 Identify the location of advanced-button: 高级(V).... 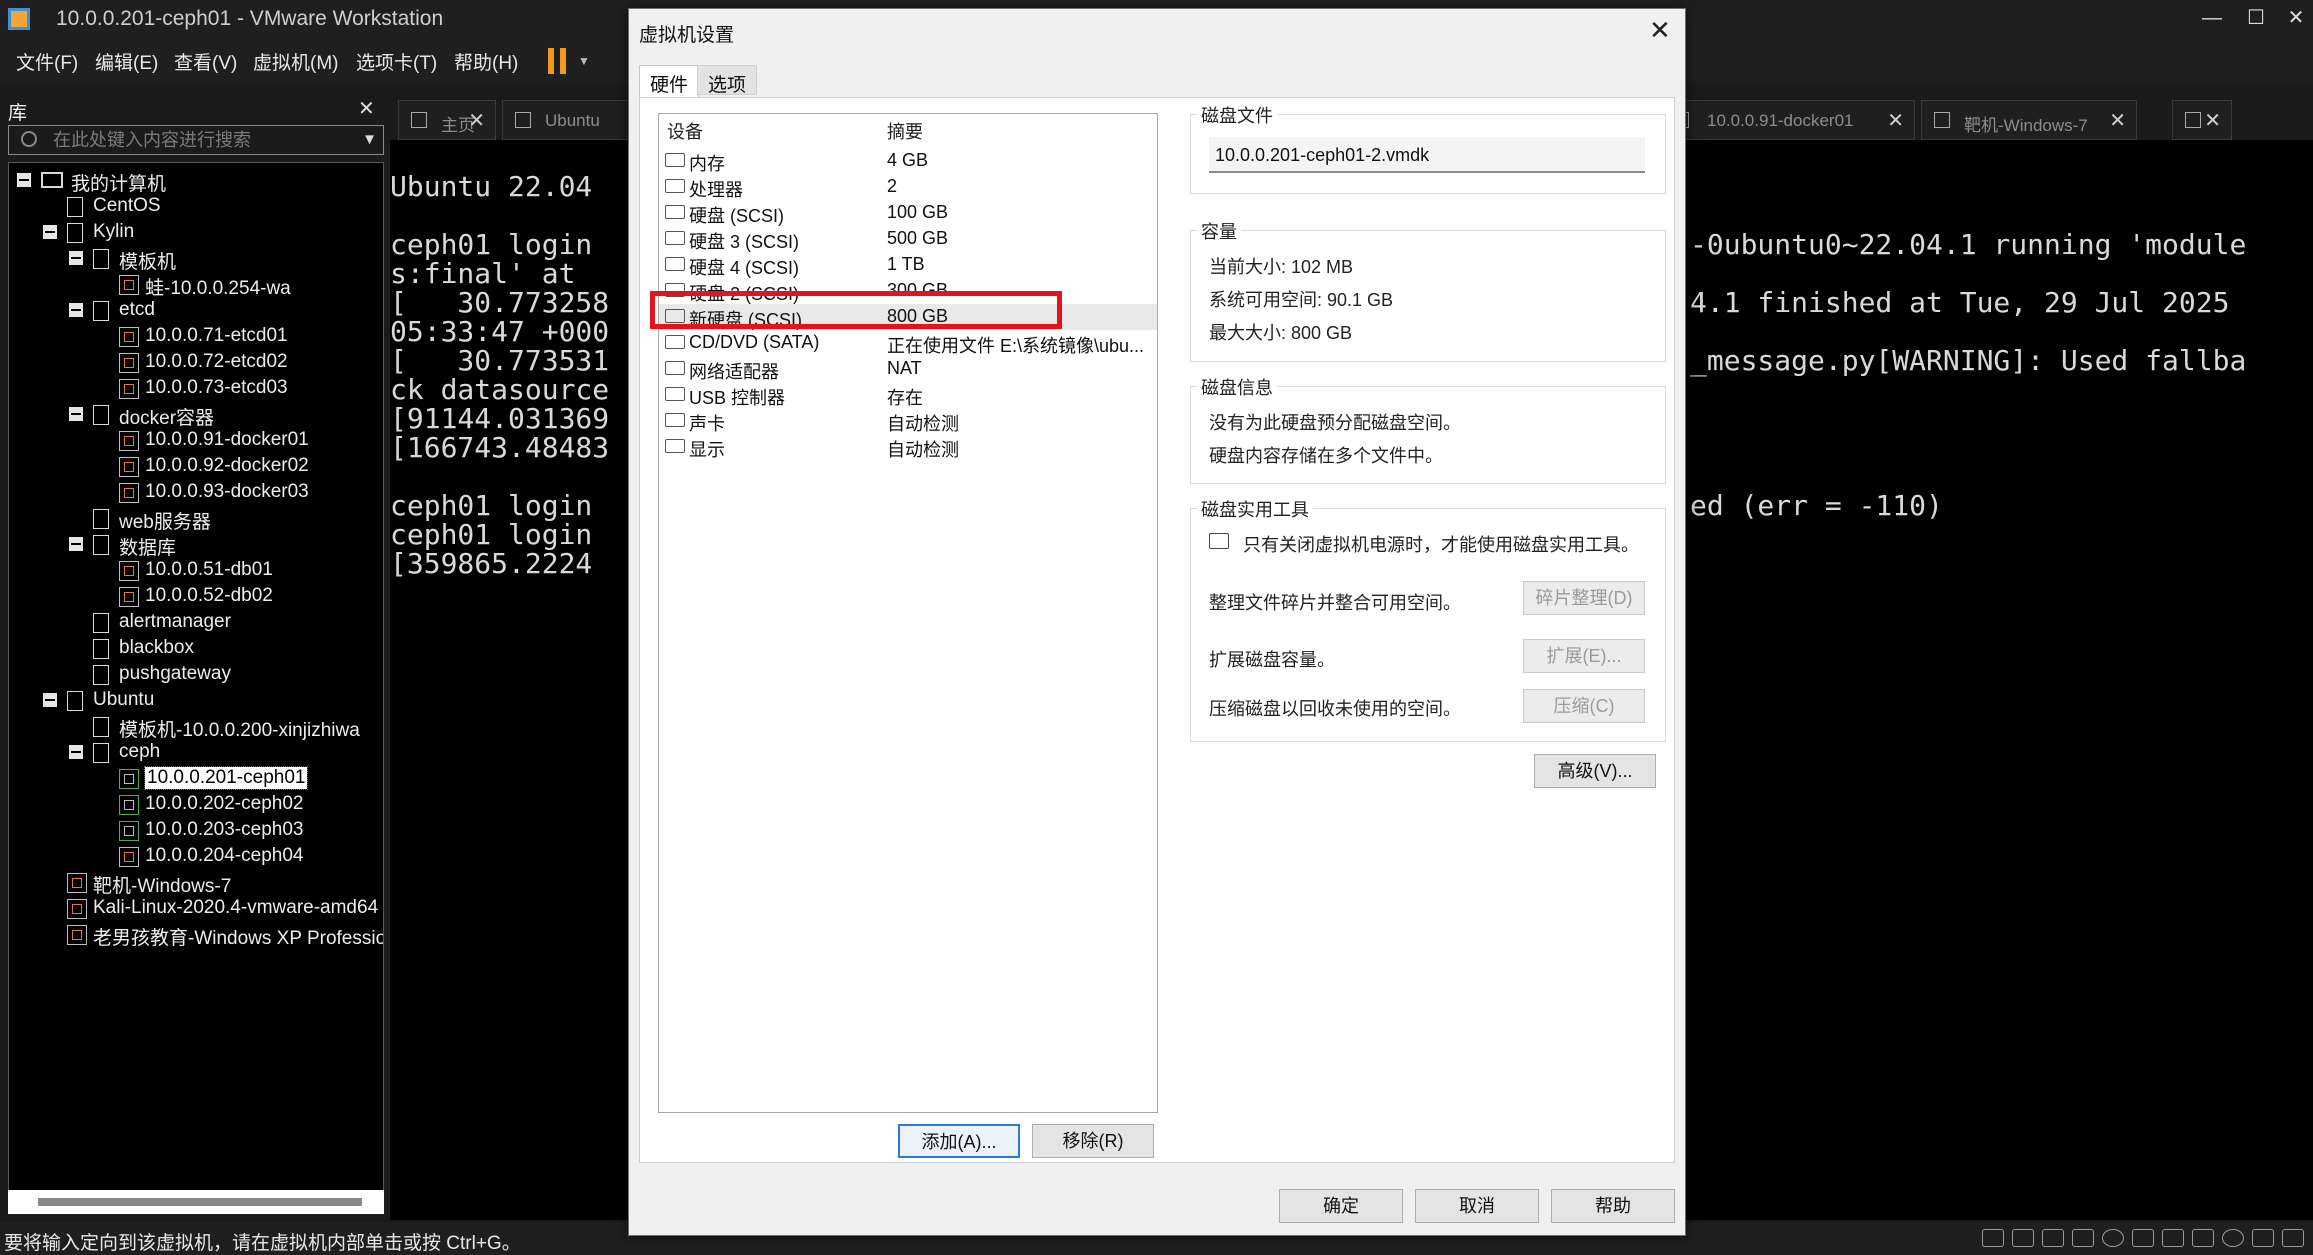
(1595, 771).